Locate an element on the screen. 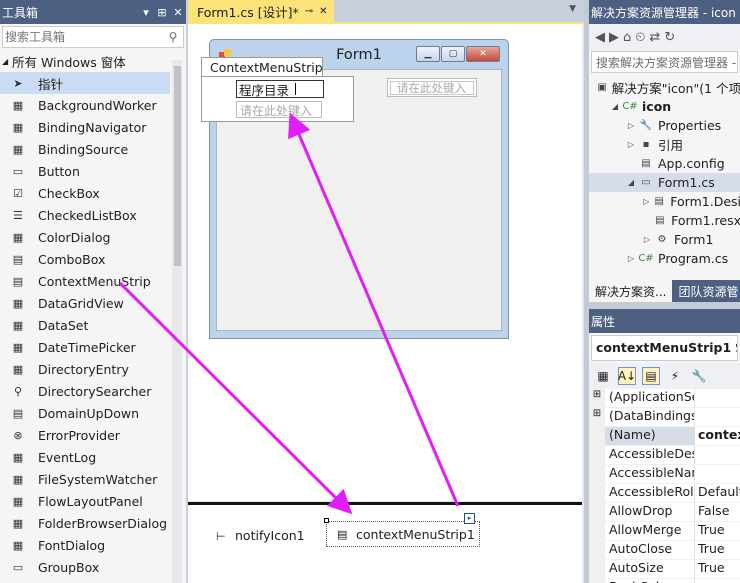 This screenshot has width=740, height=583. toolbox-item: ☰ CheckedListBox is located at coordinates (85, 215).